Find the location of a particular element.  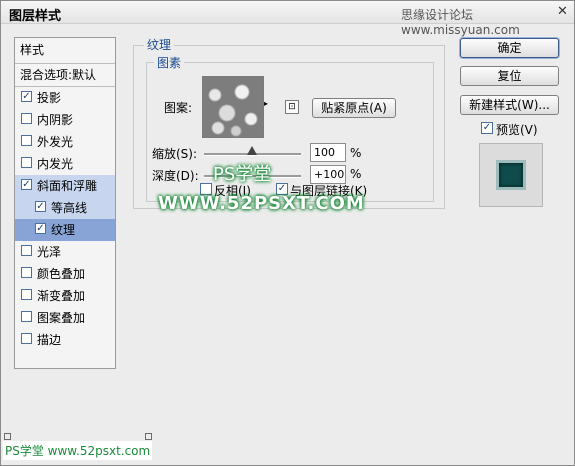

style-item-gradient-overlay: 渐变叠加 is located at coordinates (65, 296).